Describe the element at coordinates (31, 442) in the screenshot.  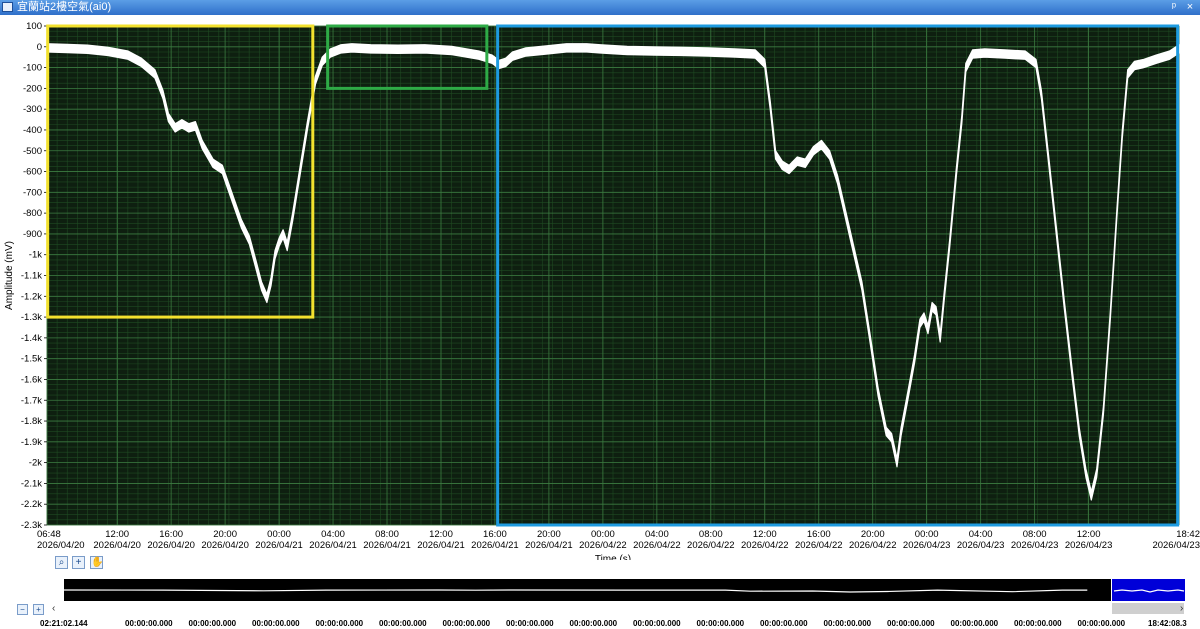
I see `y-tick-label: -1.9k` at that location.